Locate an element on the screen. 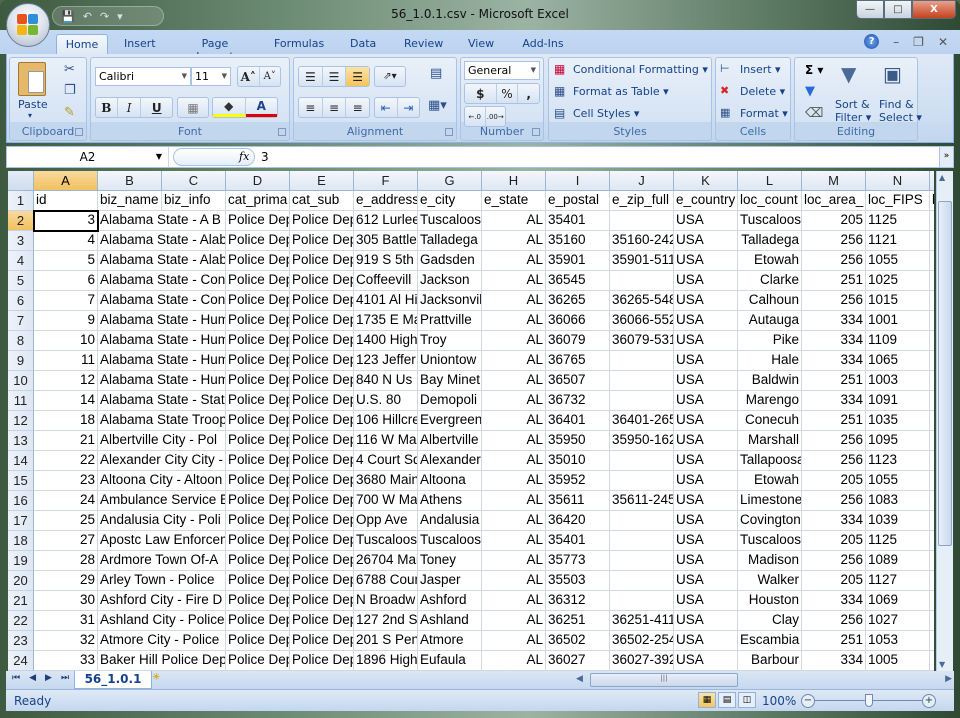 Image resolution: width=960 pixels, height=718 pixels. header-cell: e_zip_full is located at coordinates (642, 201).